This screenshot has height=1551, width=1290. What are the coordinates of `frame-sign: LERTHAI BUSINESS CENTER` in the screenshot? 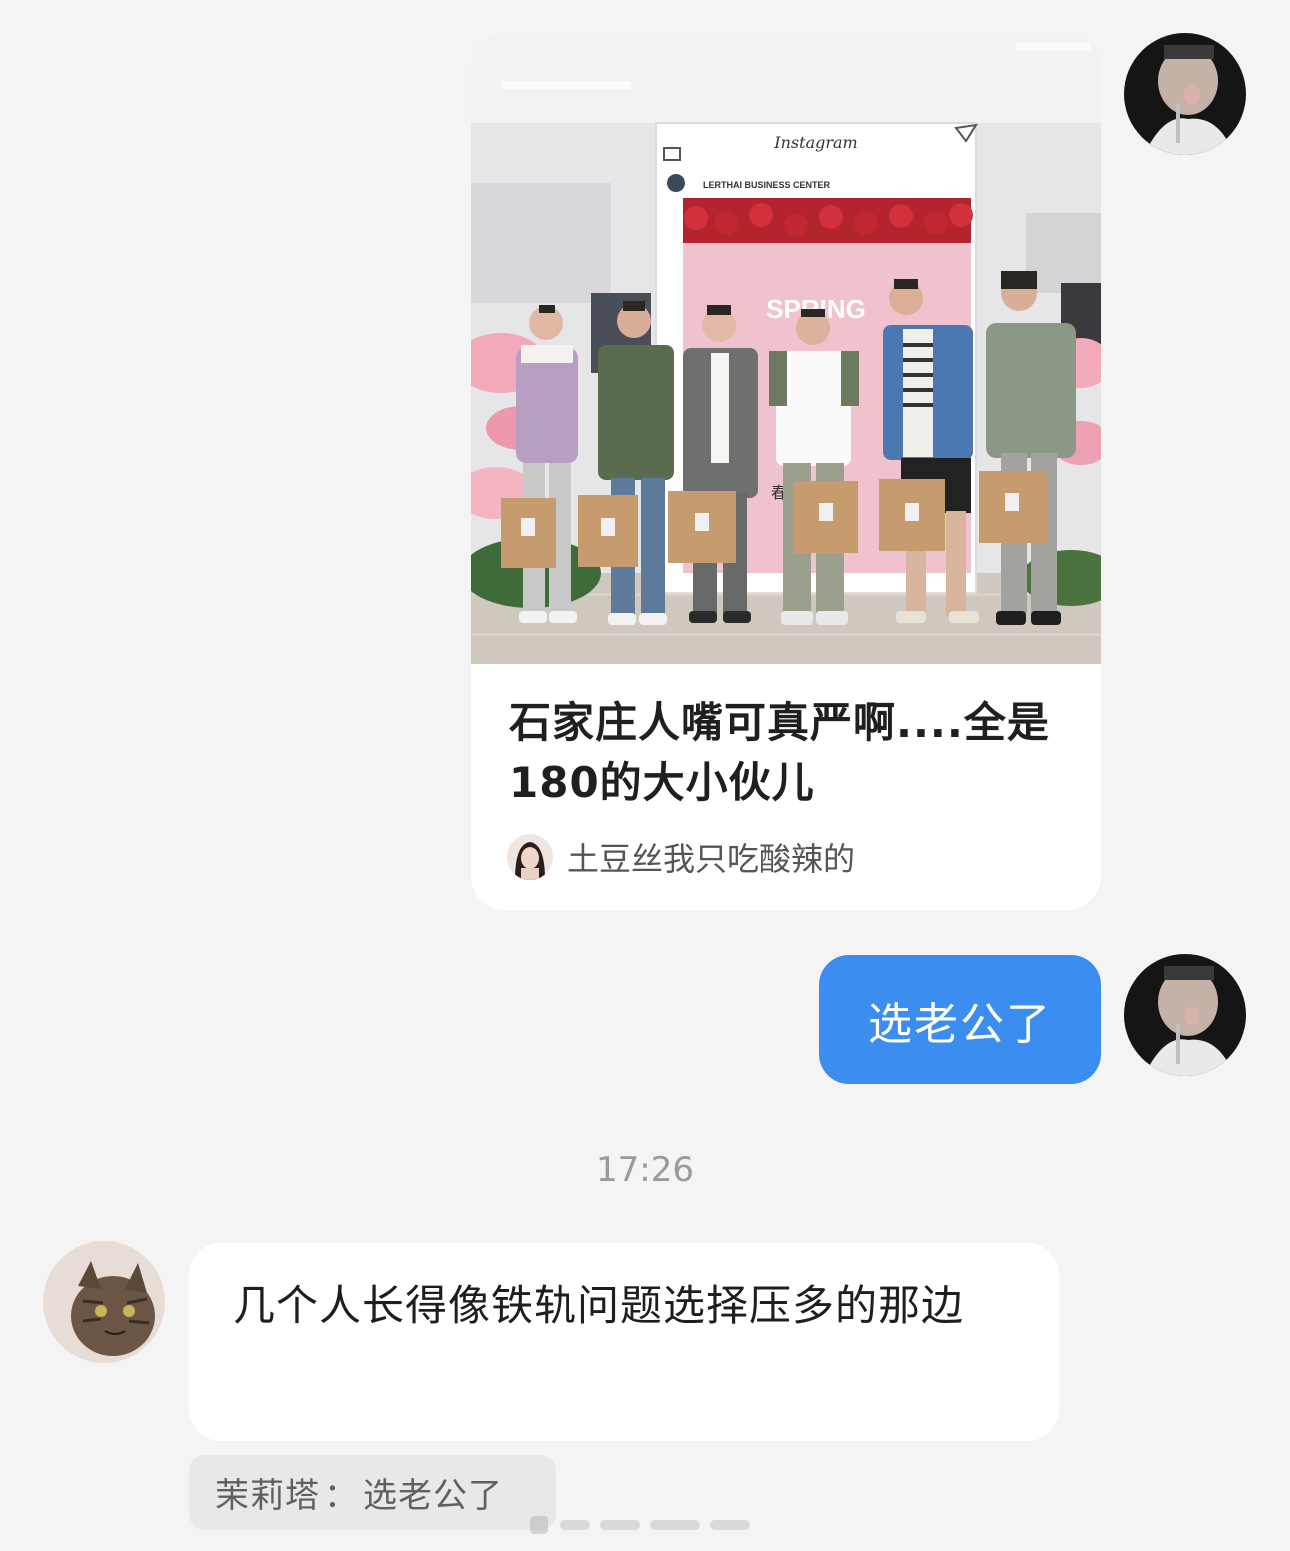 It's located at (767, 185).